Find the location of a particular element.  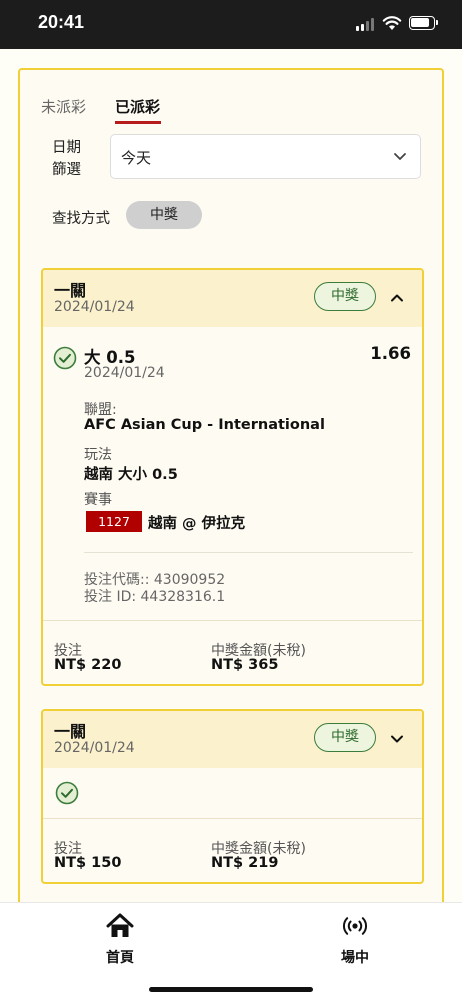

payout-value: NT$ 219 is located at coordinates (245, 863).